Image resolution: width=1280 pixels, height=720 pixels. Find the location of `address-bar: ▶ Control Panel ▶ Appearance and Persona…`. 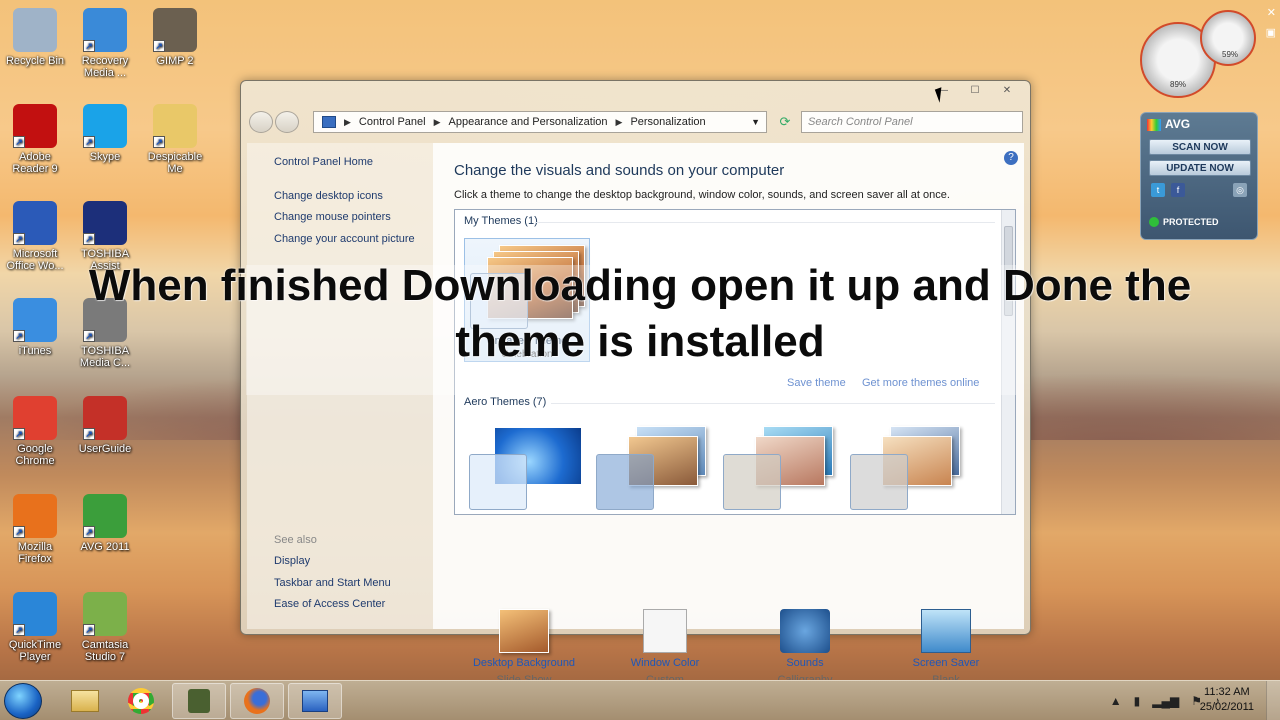

address-bar: ▶ Control Panel ▶ Appearance and Persona… is located at coordinates (540, 122).